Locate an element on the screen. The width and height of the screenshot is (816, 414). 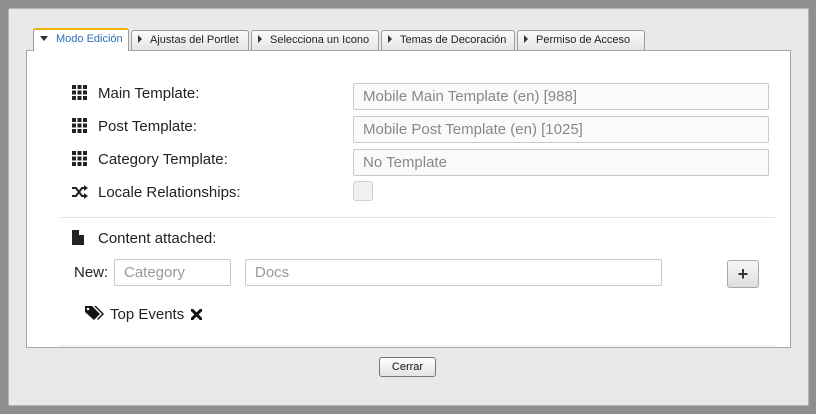
content-attached-label: Content attached: is located at coordinates (144, 239).